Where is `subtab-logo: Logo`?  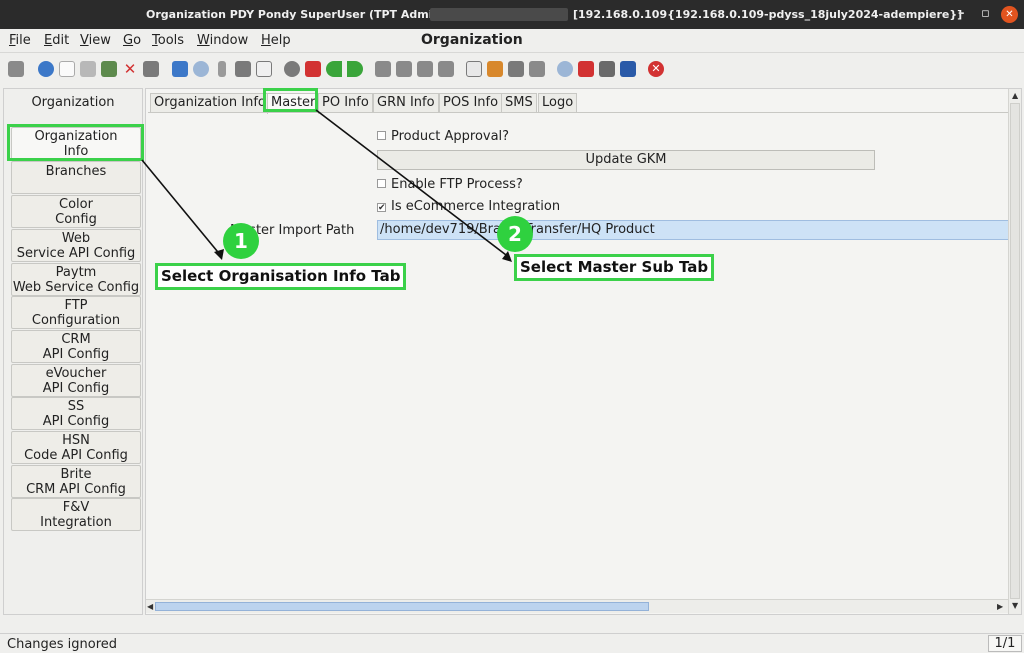
subtab-logo: Logo is located at coordinates (558, 103).